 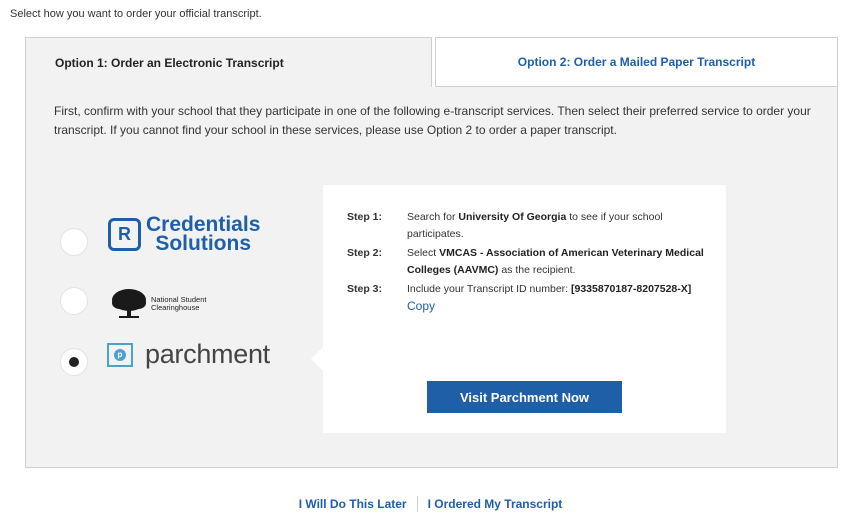 What do you see at coordinates (365, 217) in the screenshot?
I see `step-label: Step 1:` at bounding box center [365, 217].